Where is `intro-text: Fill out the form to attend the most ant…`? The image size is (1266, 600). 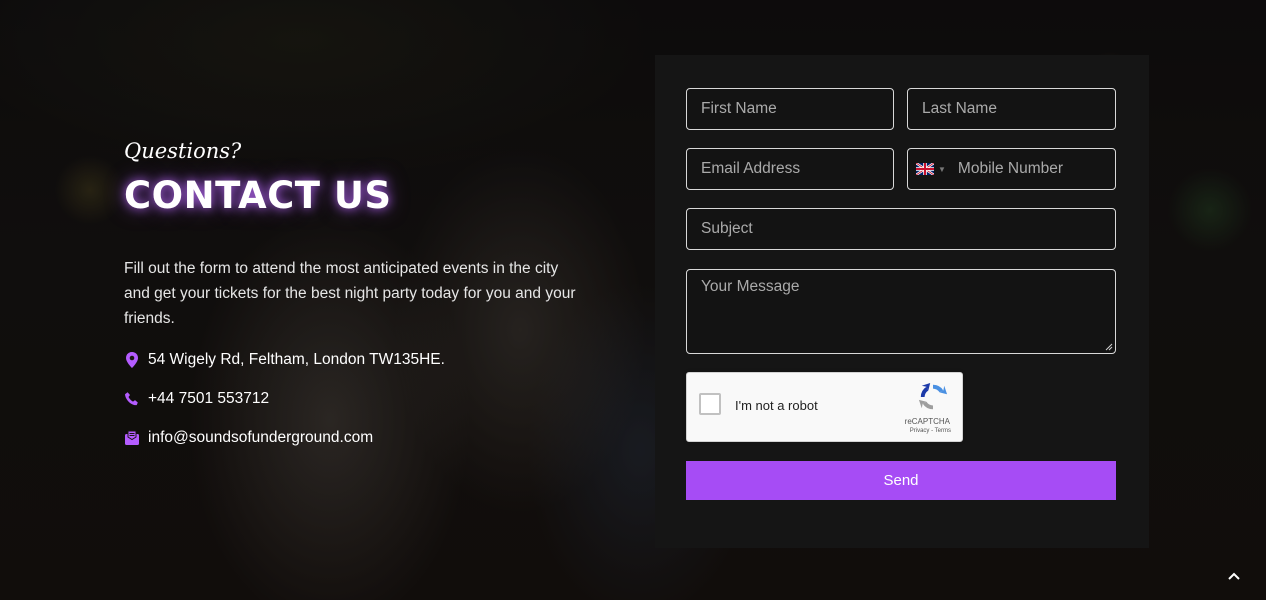 intro-text: Fill out the form to attend the most ant… is located at coordinates (350, 293).